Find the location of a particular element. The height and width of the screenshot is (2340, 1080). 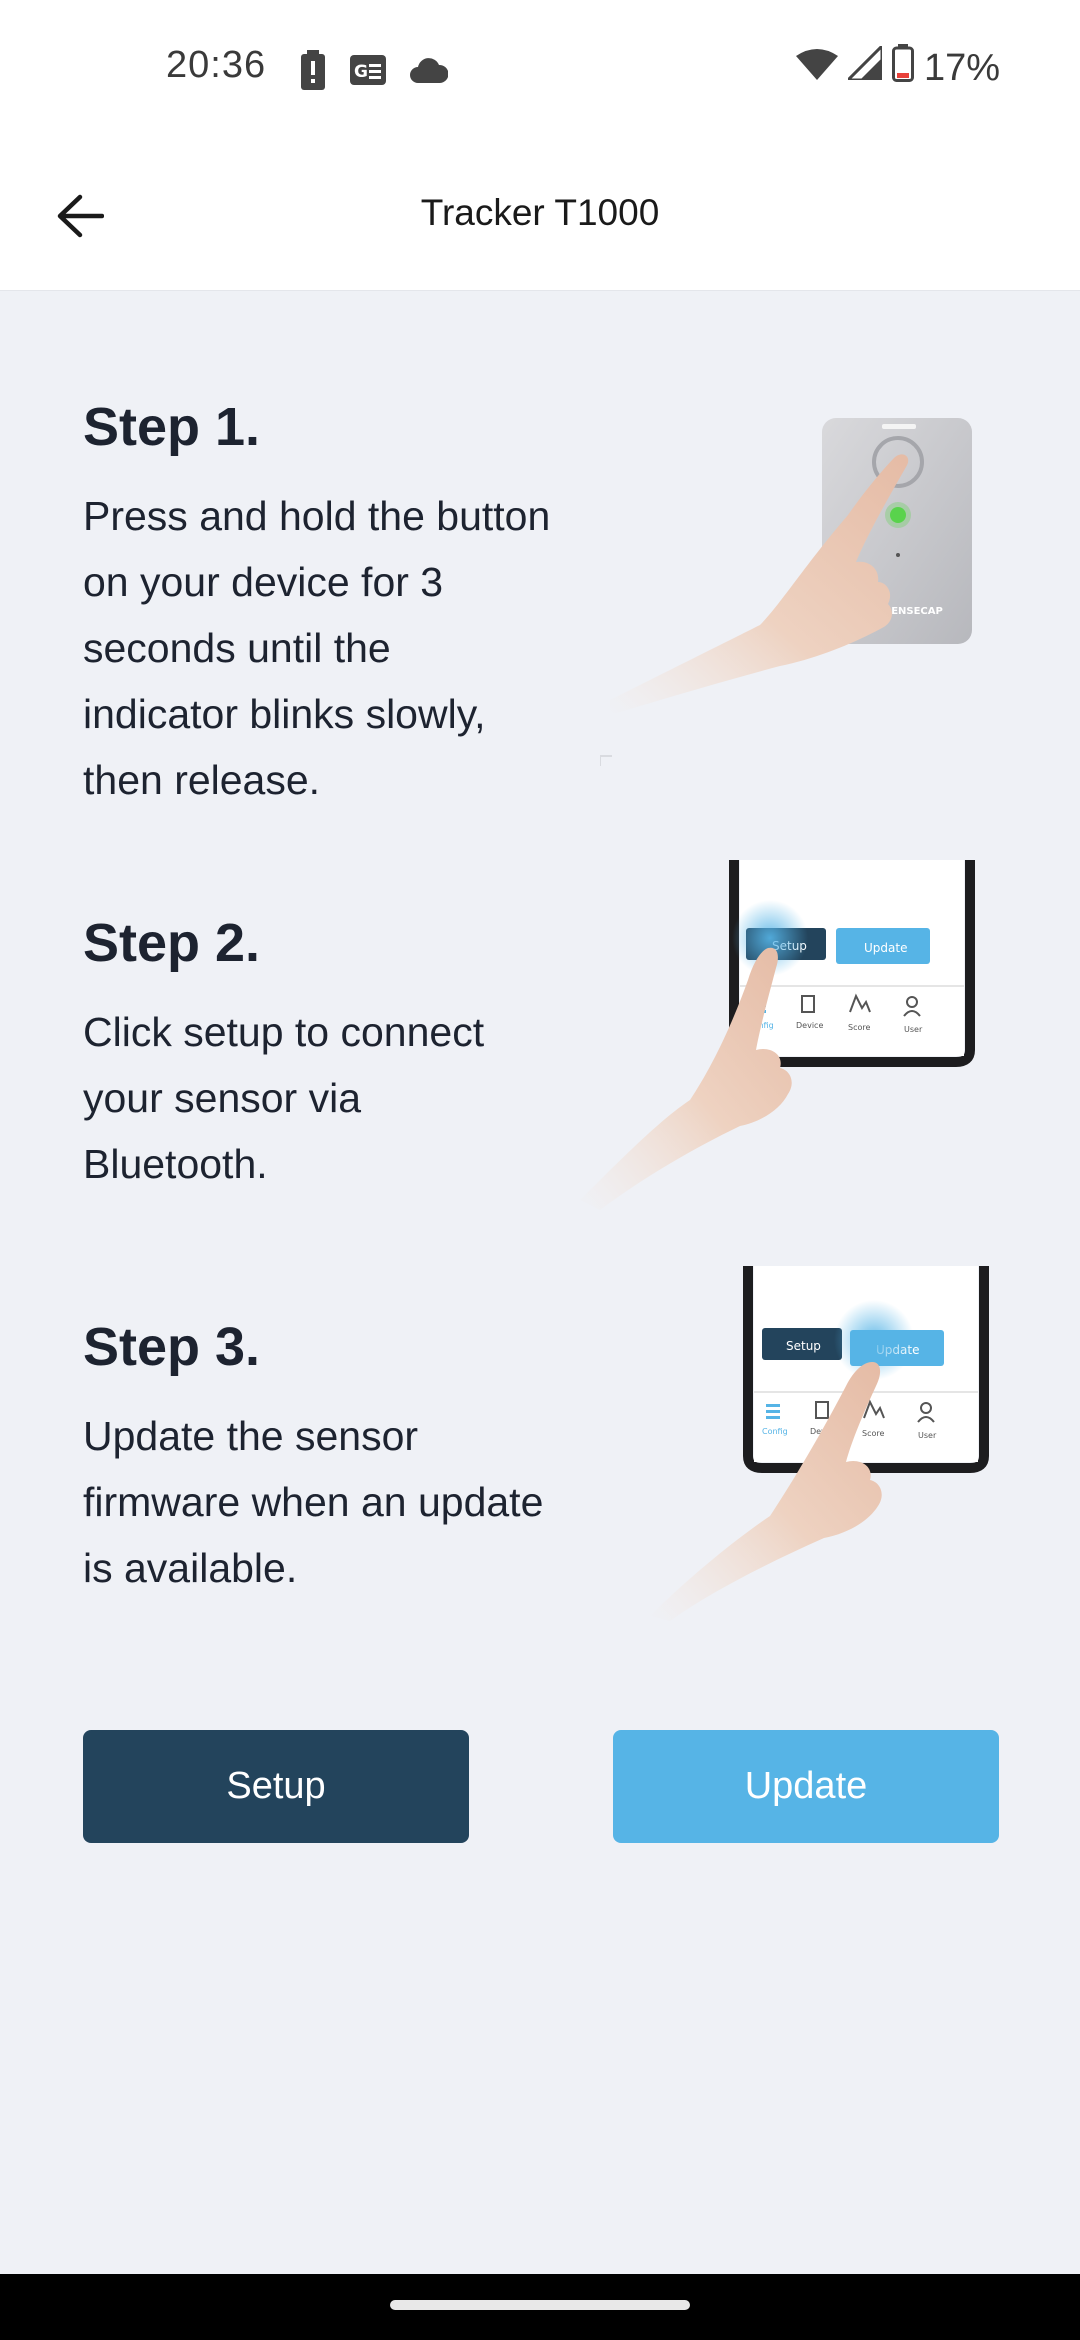

navigation-bar is located at coordinates (540, 2307).